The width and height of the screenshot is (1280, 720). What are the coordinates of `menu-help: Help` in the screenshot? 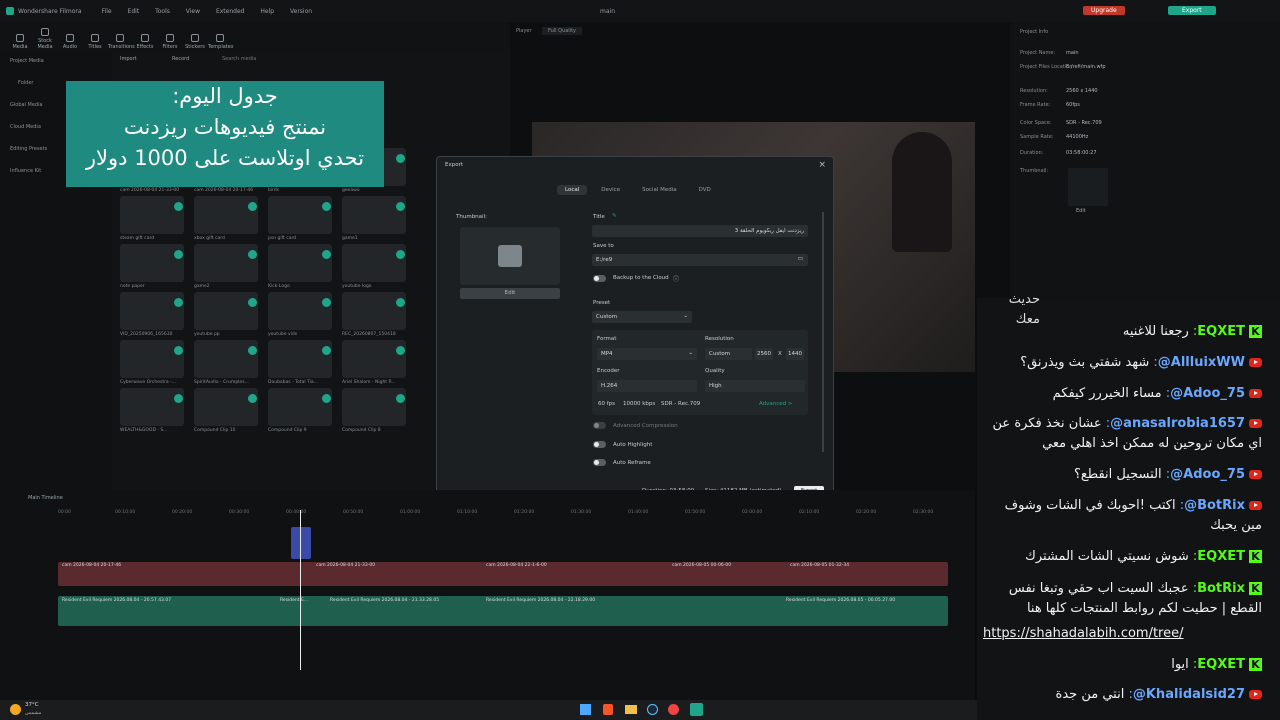 It's located at (267, 11).